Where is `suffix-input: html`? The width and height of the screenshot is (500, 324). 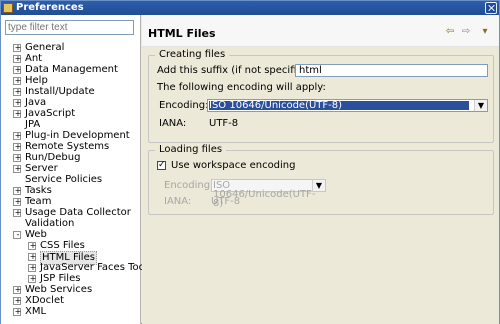 suffix-input: html is located at coordinates (391, 70).